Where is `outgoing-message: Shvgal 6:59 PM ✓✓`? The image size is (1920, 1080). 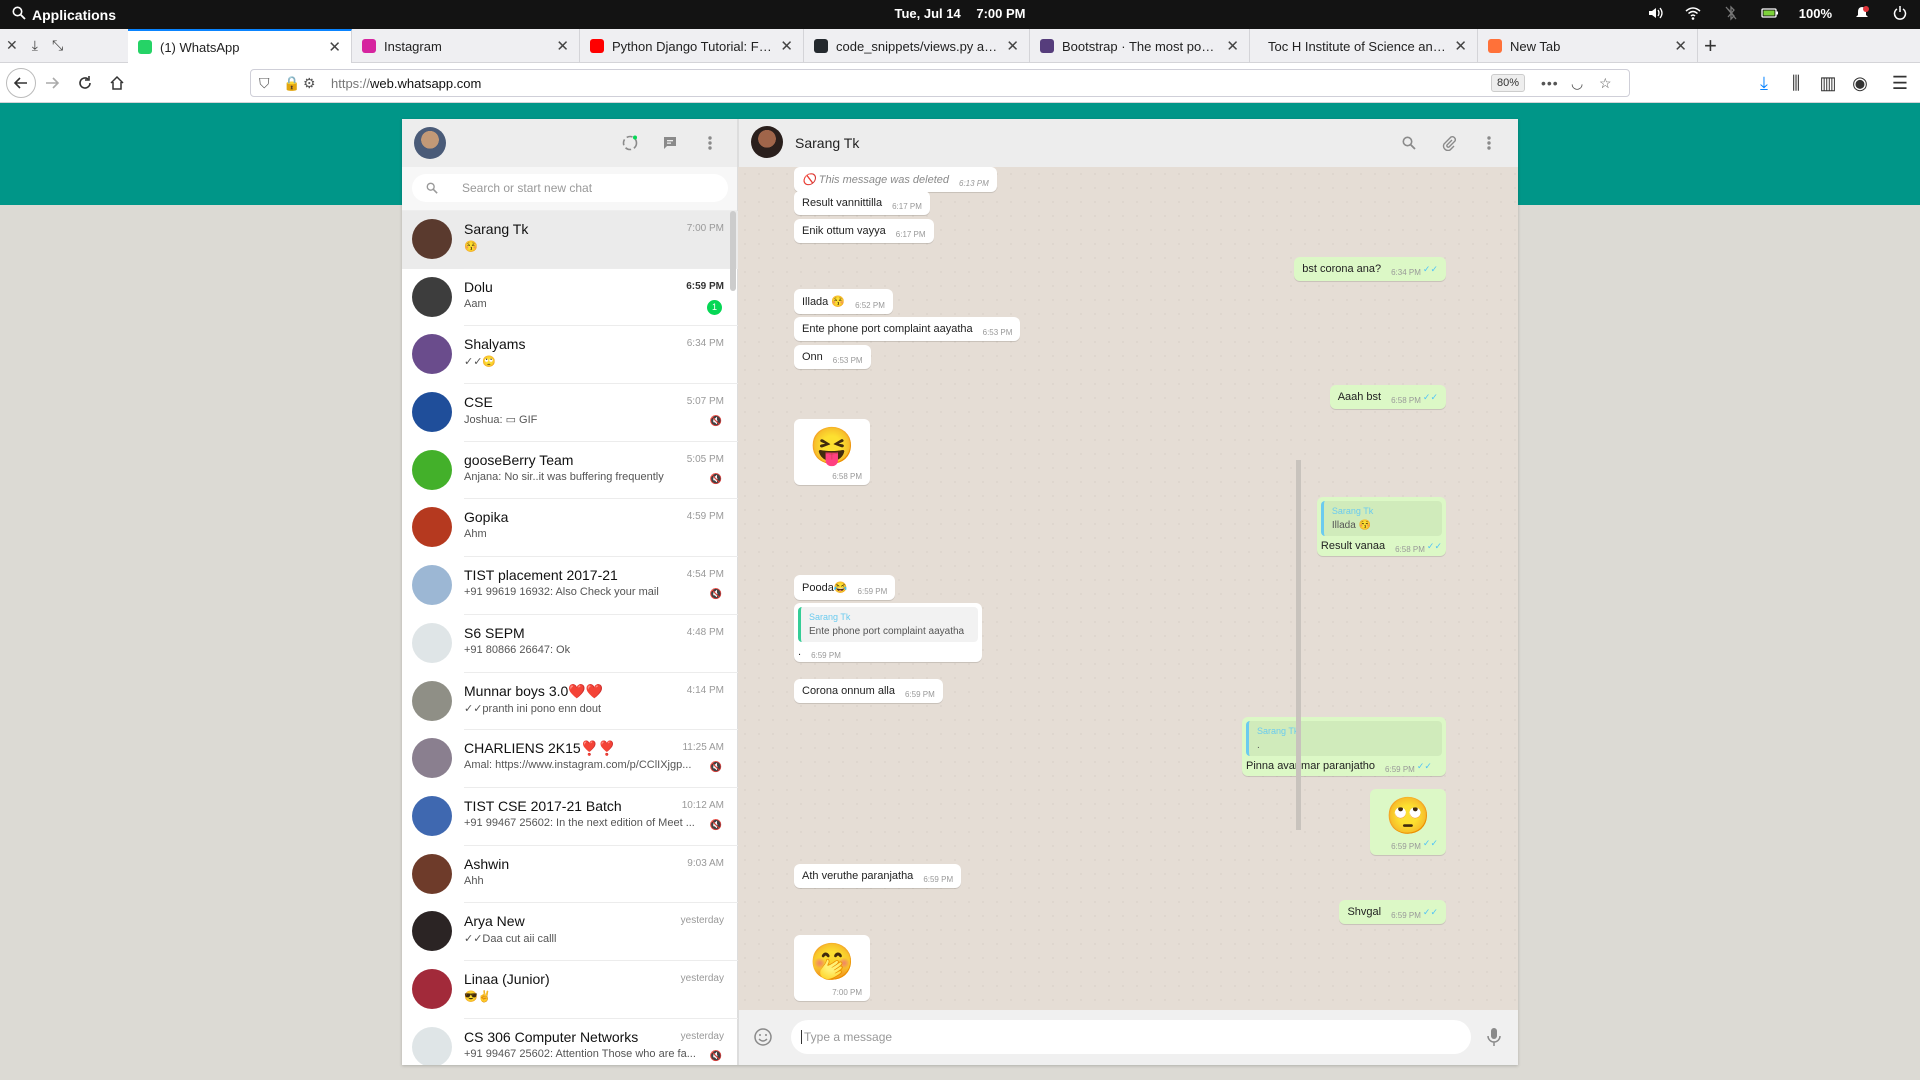
outgoing-message: Shvgal 6:59 PM ✓✓ is located at coordinates (1392, 912).